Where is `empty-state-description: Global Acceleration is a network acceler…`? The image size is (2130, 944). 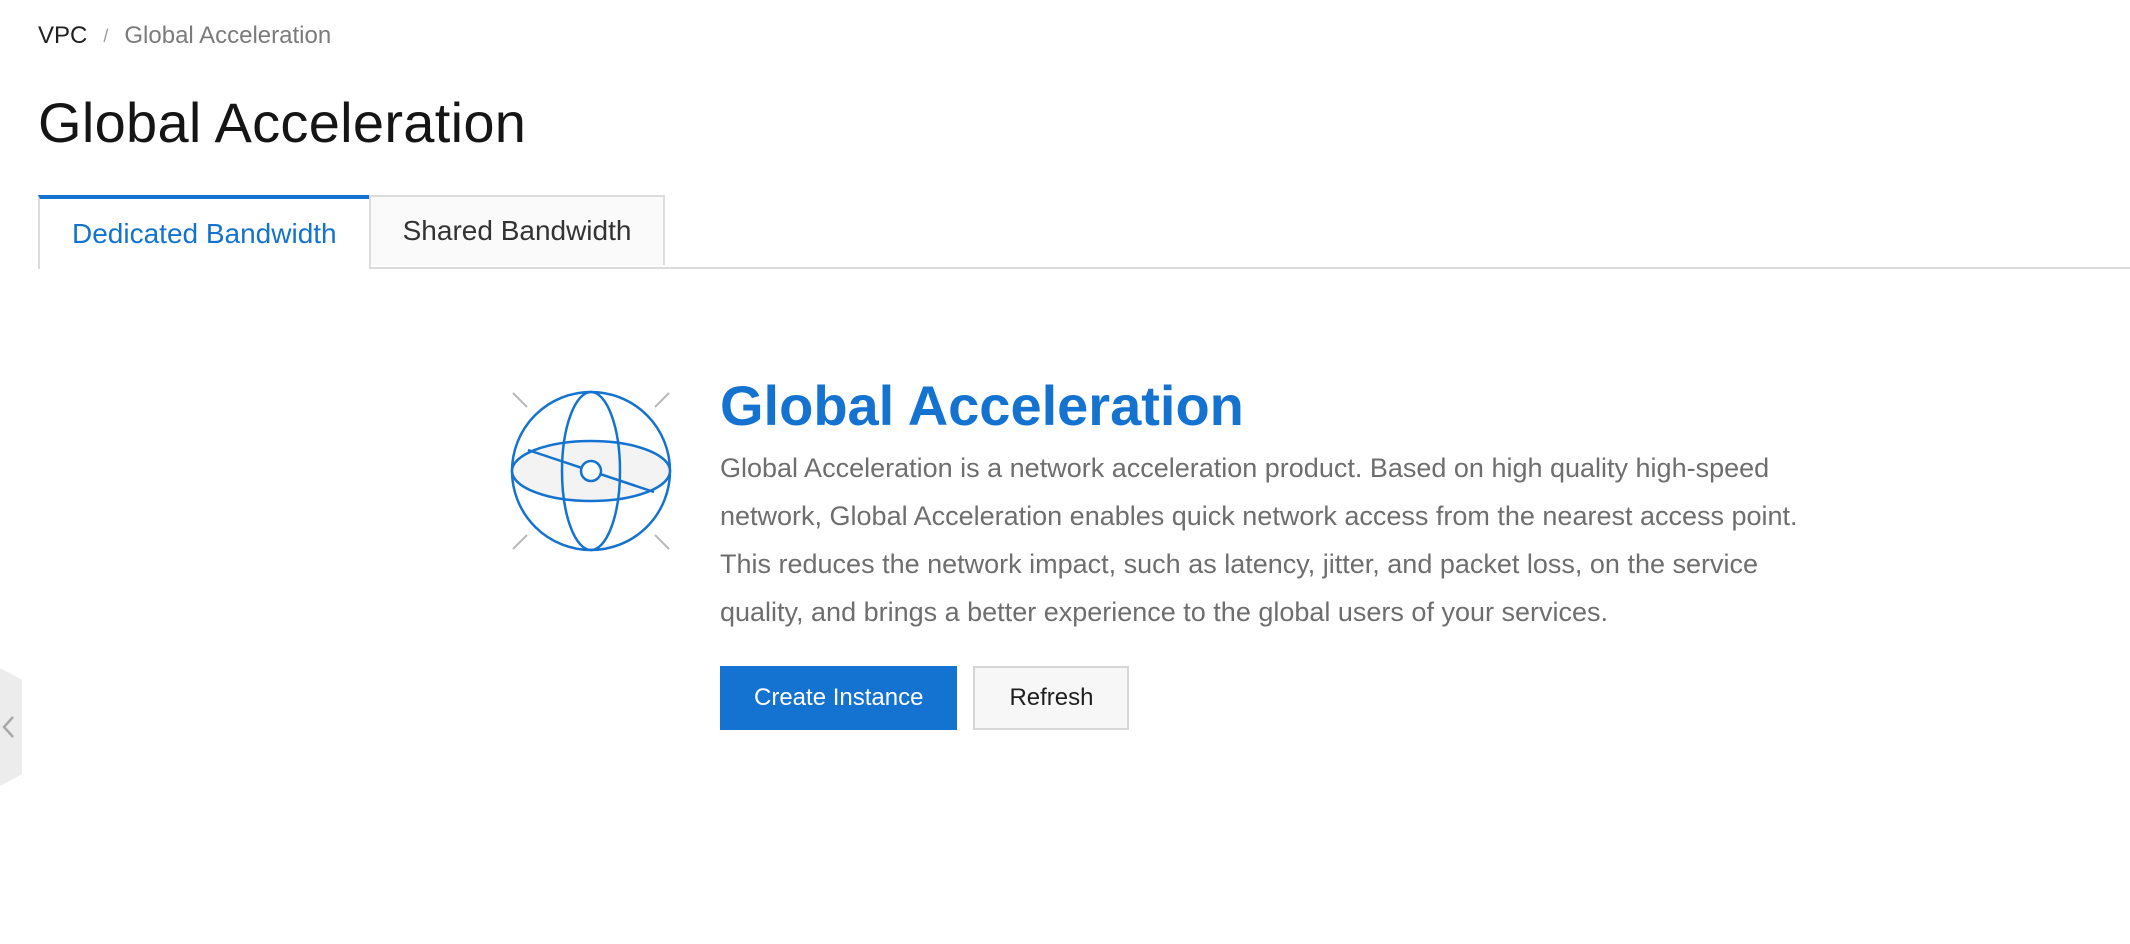 empty-state-description: Global Acceleration is a network acceler… is located at coordinates (1259, 540).